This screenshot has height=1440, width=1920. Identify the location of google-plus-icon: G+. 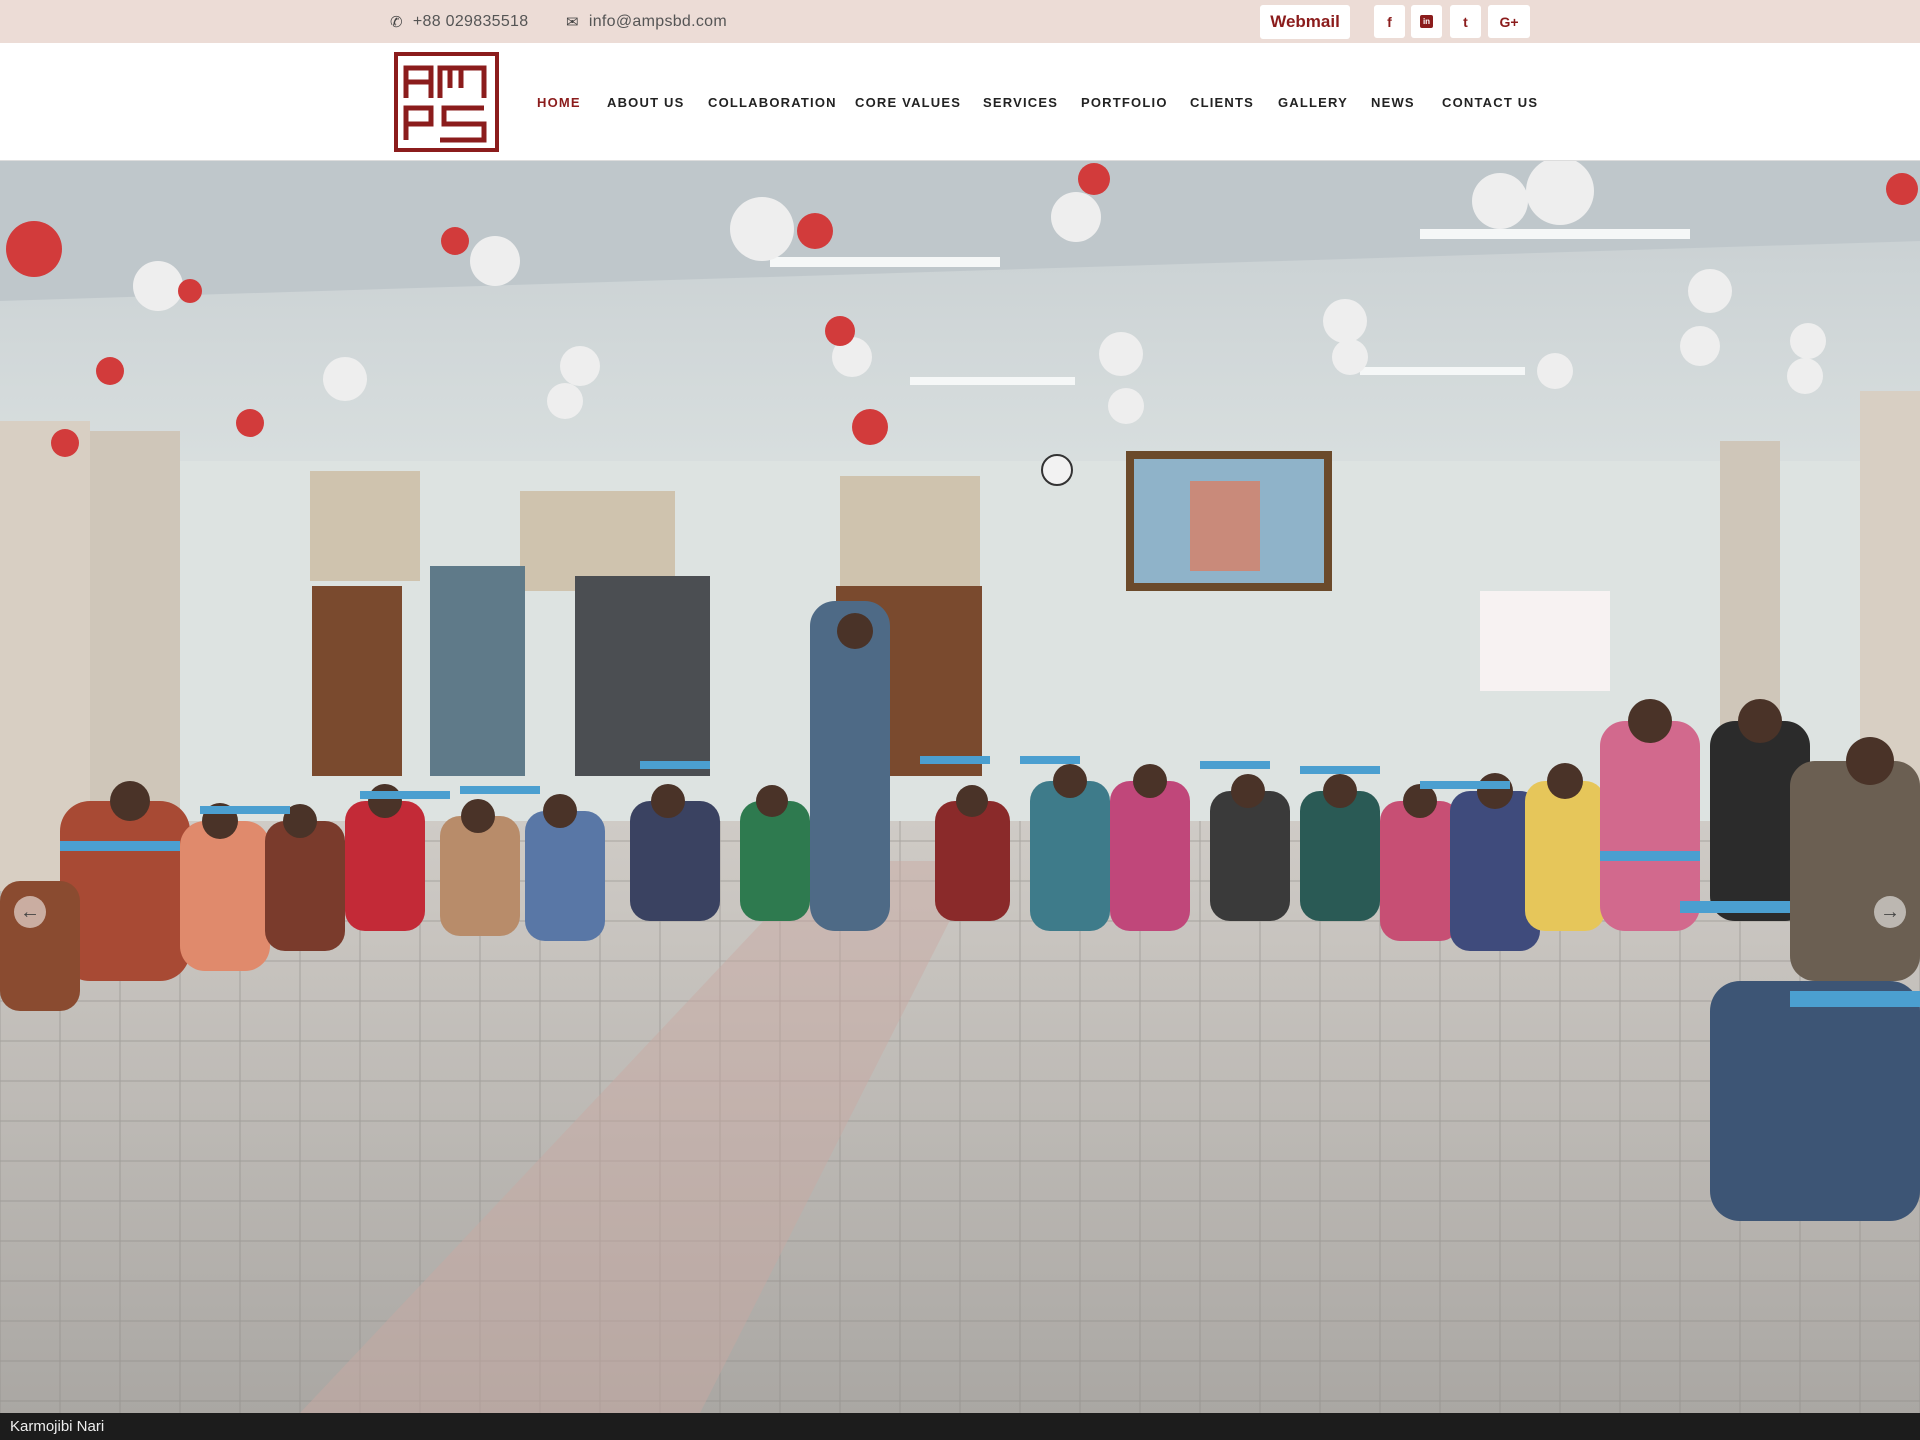
(1509, 21).